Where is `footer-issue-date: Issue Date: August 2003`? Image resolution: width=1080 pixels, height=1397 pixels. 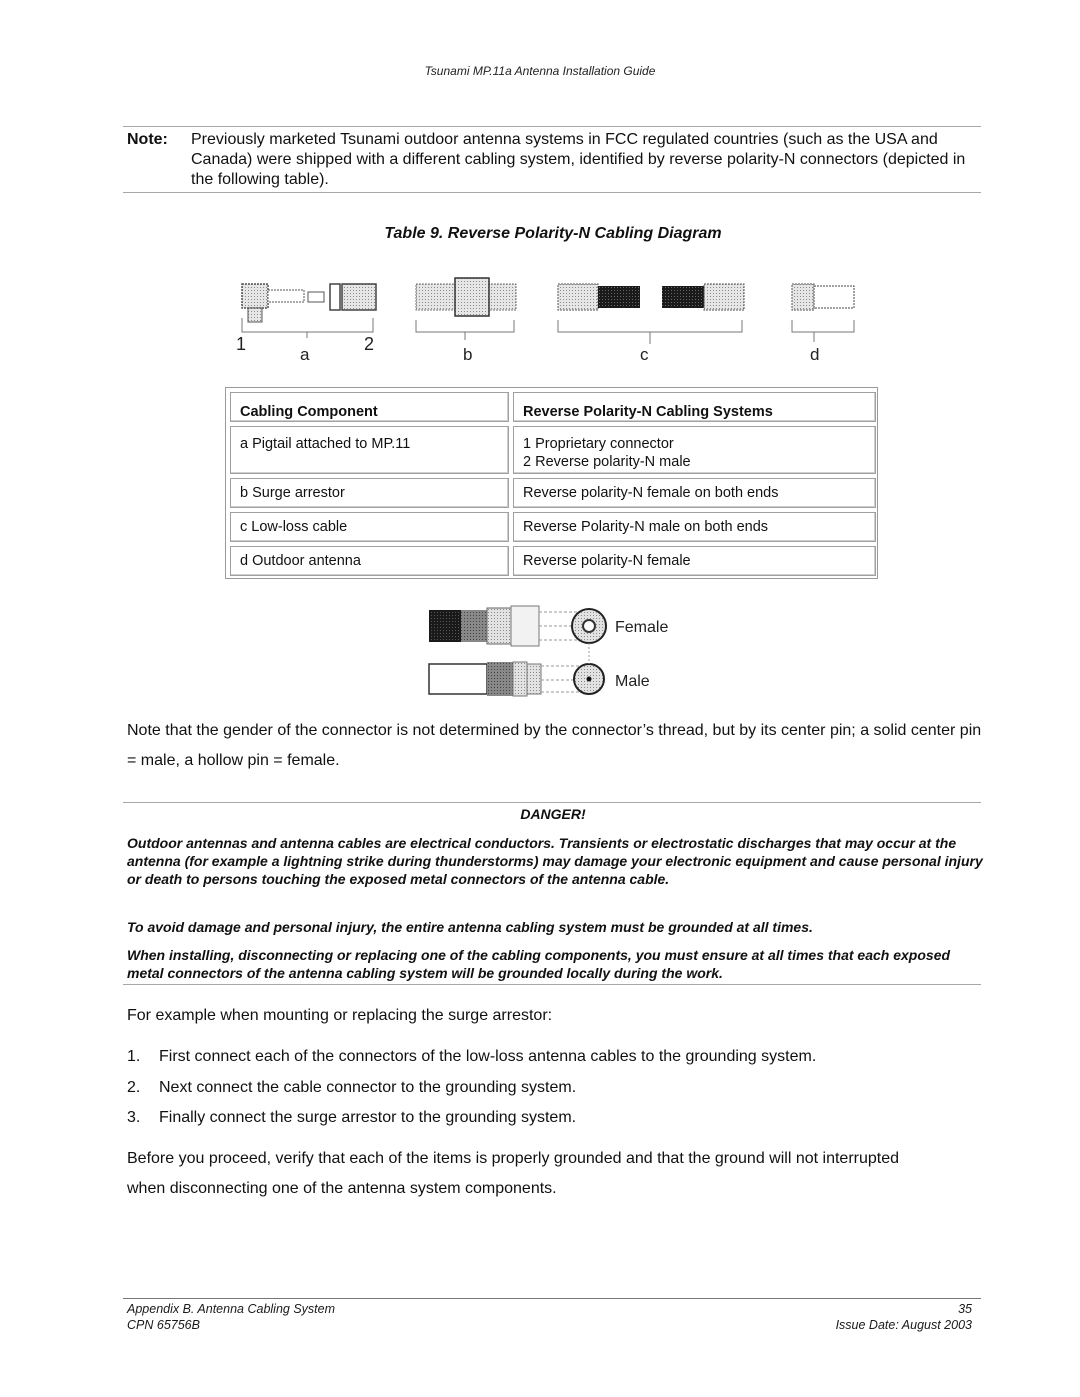 footer-issue-date: Issue Date: August 2003 is located at coordinates (903, 1325).